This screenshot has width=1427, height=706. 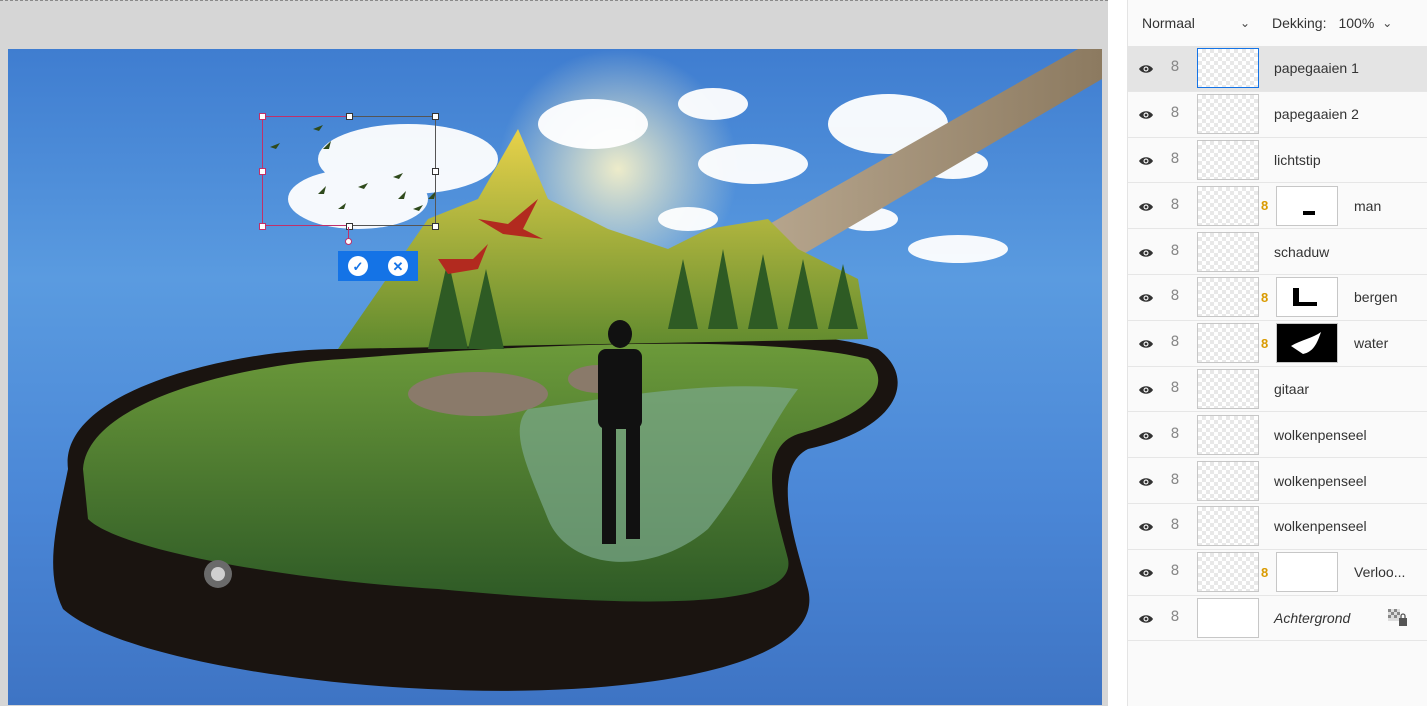 I want to click on layer-row: 8 8 man, so click(x=1277, y=206).